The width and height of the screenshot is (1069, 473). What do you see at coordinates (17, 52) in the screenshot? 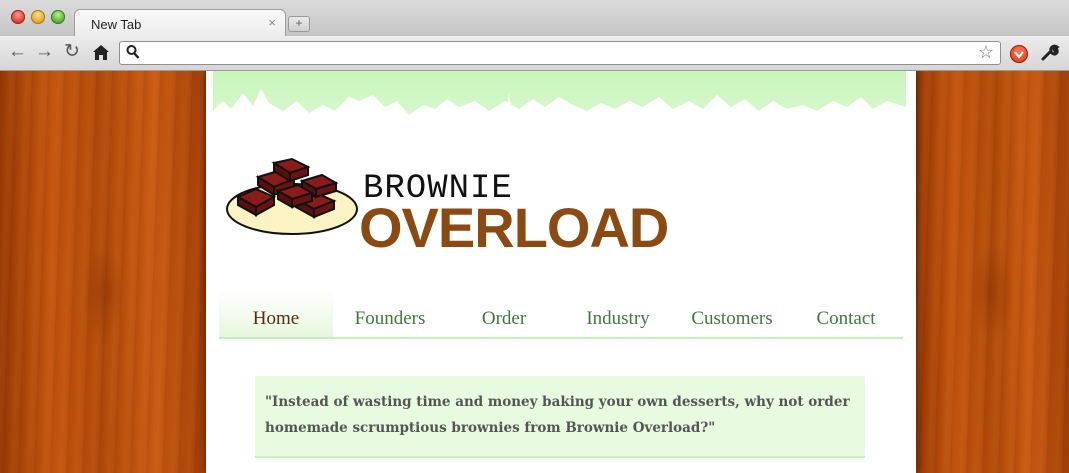
I see `back-icon: ←` at bounding box center [17, 52].